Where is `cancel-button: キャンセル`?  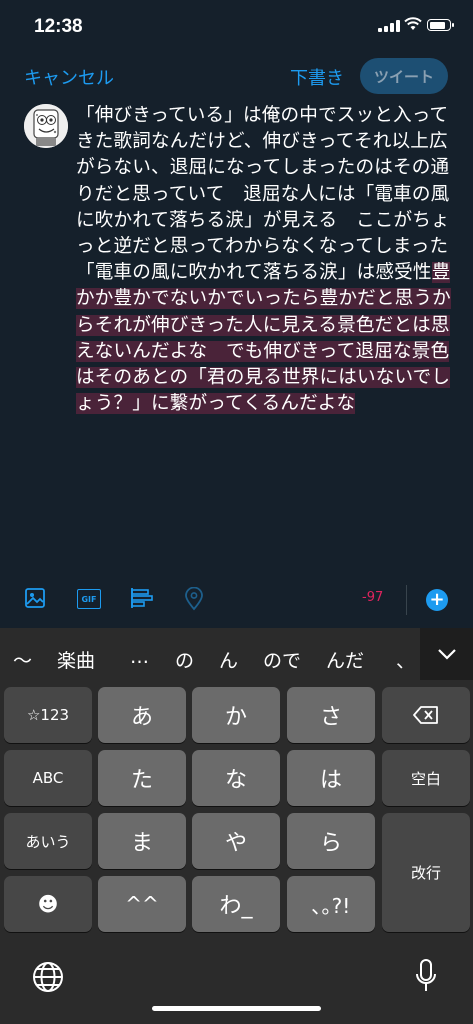
cancel-button: キャンセル is located at coordinates (69, 77).